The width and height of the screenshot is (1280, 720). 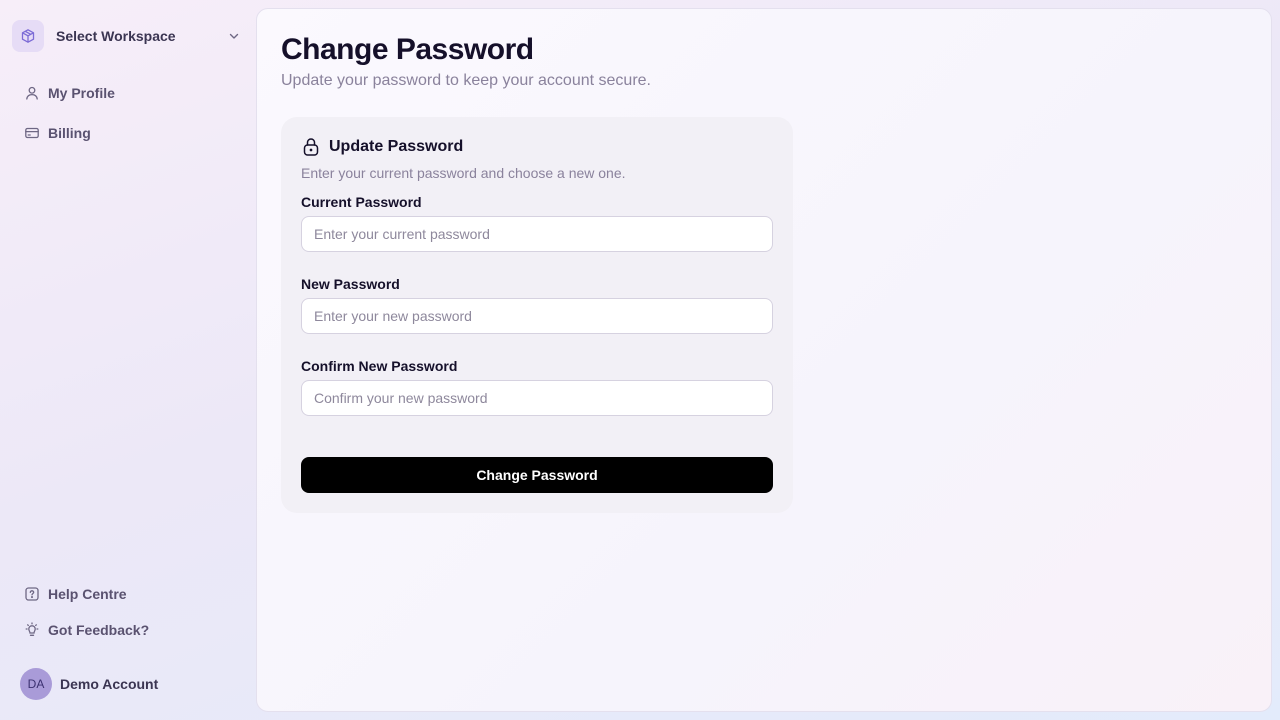 I want to click on credit-card-icon, so click(x=32, y=133).